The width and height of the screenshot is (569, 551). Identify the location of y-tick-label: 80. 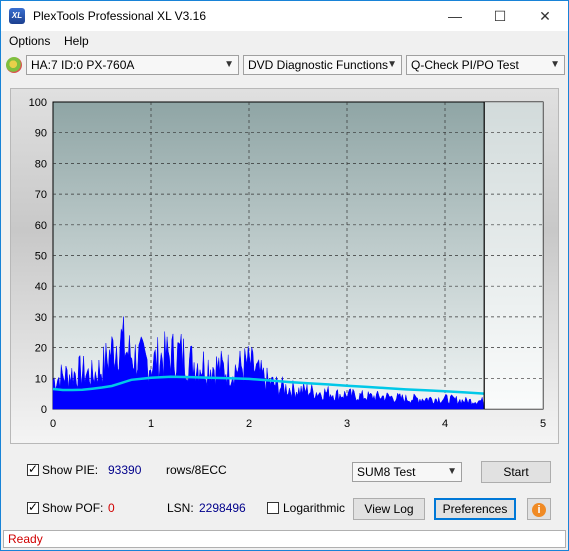
(41, 164).